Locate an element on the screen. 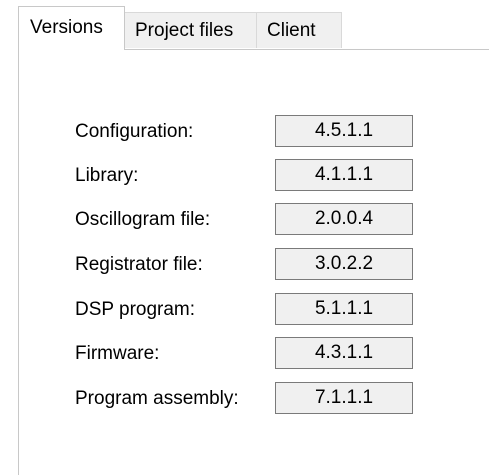  registrator-file-label: Registrator file: is located at coordinates (139, 264).